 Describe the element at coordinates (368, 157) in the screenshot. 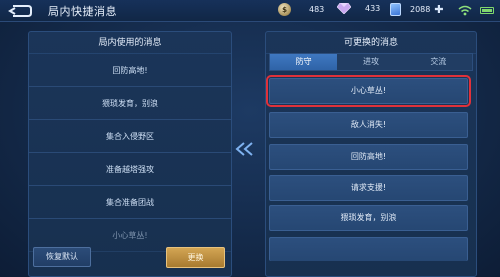

I see `option-item: 回防高地!` at that location.